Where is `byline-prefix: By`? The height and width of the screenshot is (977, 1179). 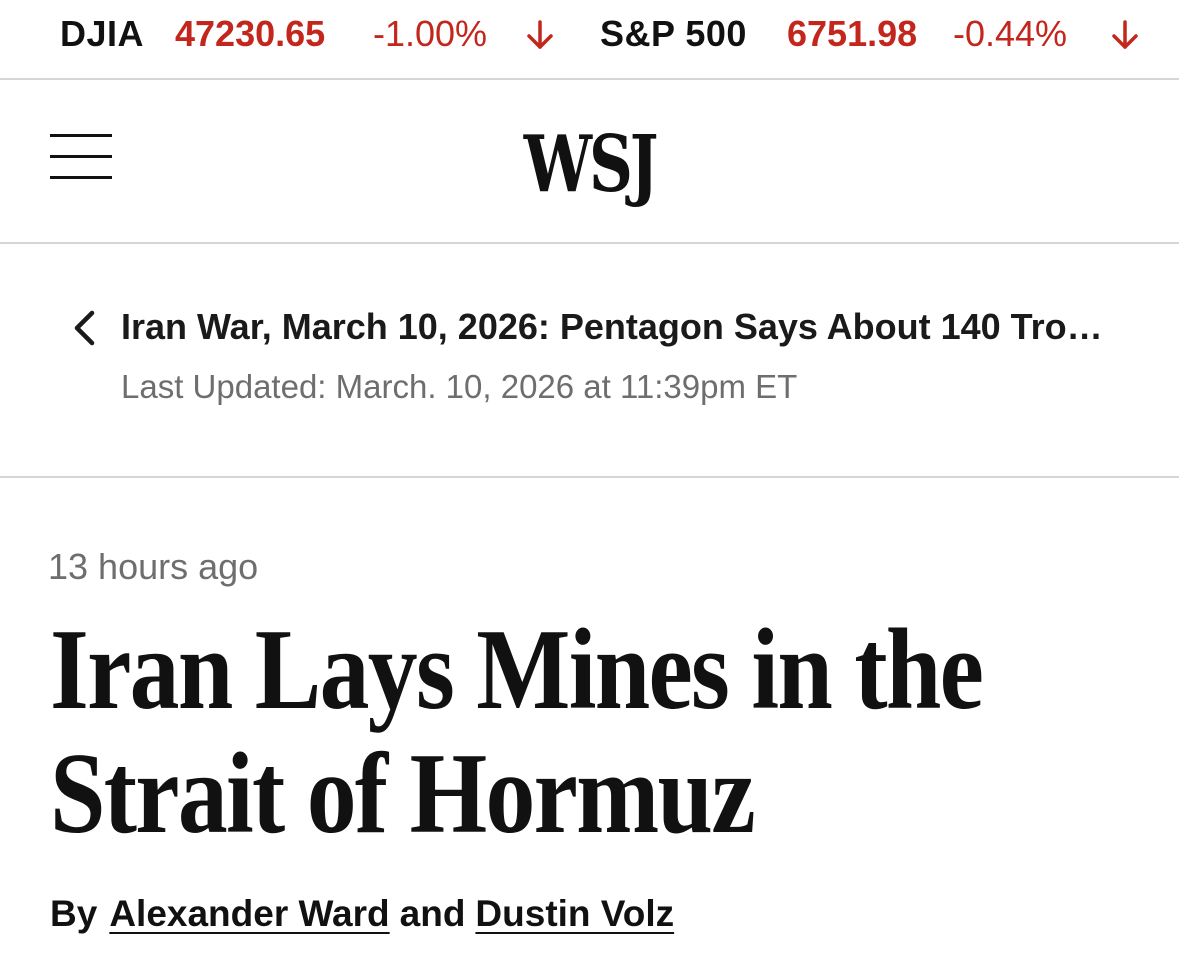 byline-prefix: By is located at coordinates (74, 913).